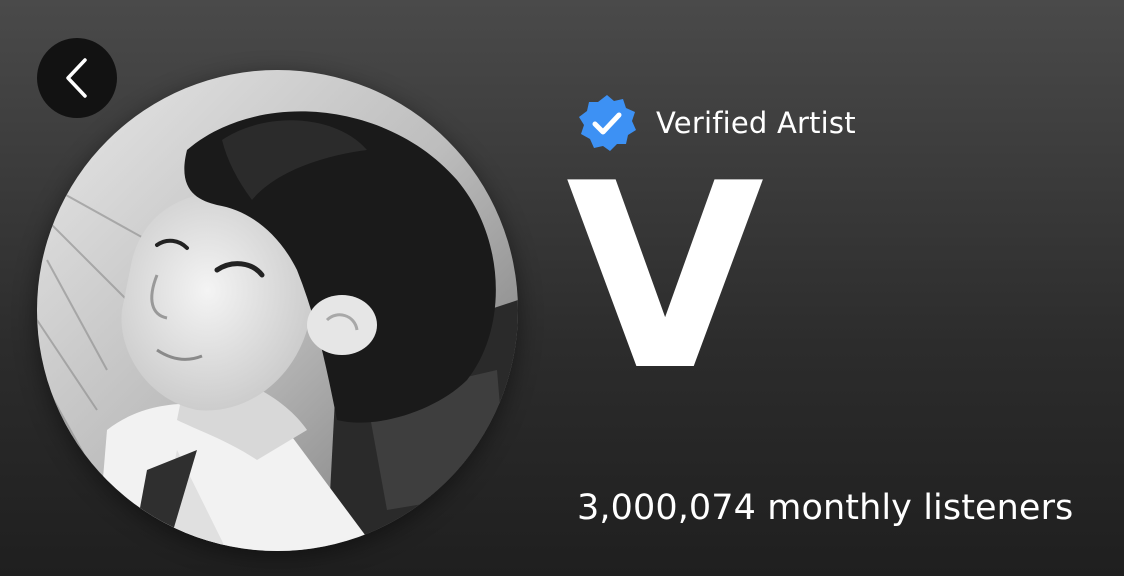 The image size is (1124, 576). What do you see at coordinates (665, 278) in the screenshot?
I see `artist-name: V` at bounding box center [665, 278].